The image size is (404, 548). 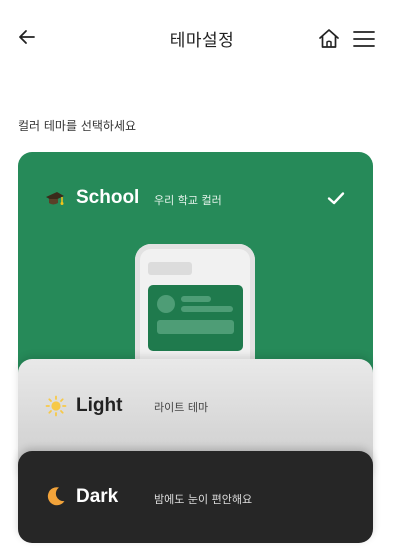 What do you see at coordinates (170, 268) in the screenshot?
I see `phone-preview-bar` at bounding box center [170, 268].